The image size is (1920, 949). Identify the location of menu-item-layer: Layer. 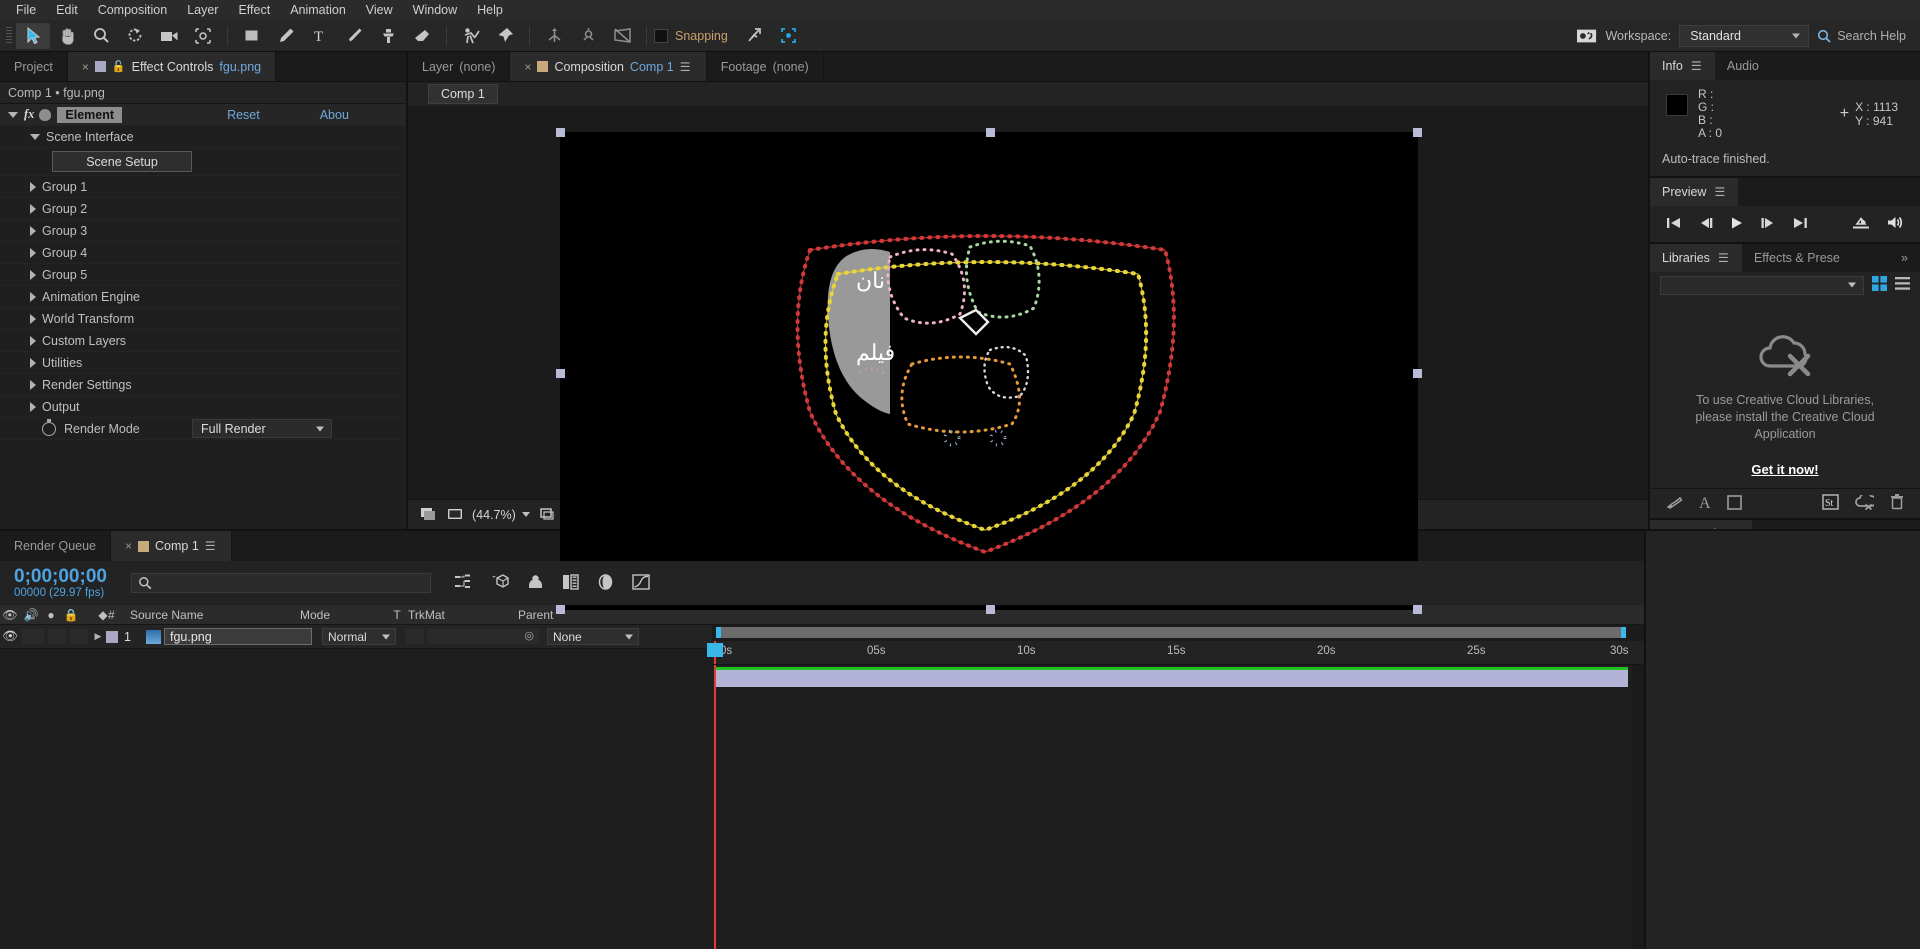
(202, 10).